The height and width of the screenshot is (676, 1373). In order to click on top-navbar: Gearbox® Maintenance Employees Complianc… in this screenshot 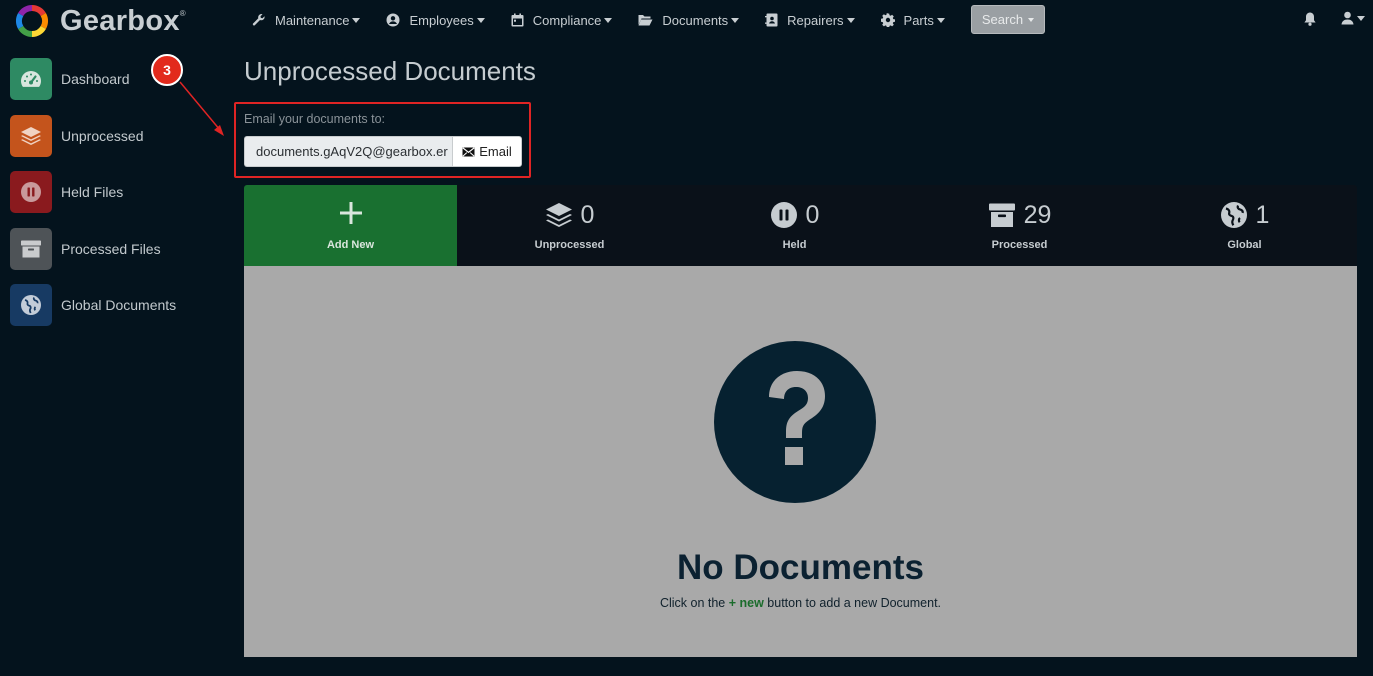, I will do `click(686, 20)`.